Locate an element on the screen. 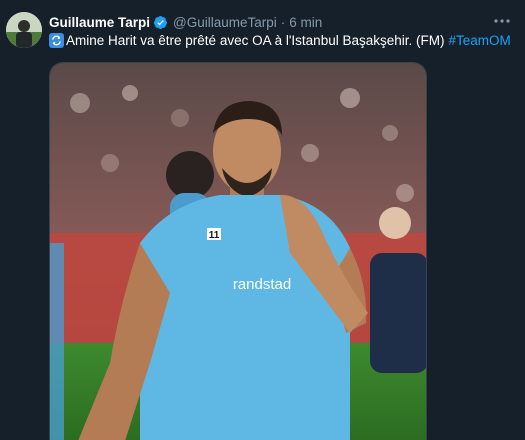 Image resolution: width=525 pixels, height=440 pixels. author-name: Guillaume Tarpi is located at coordinates (99, 22).